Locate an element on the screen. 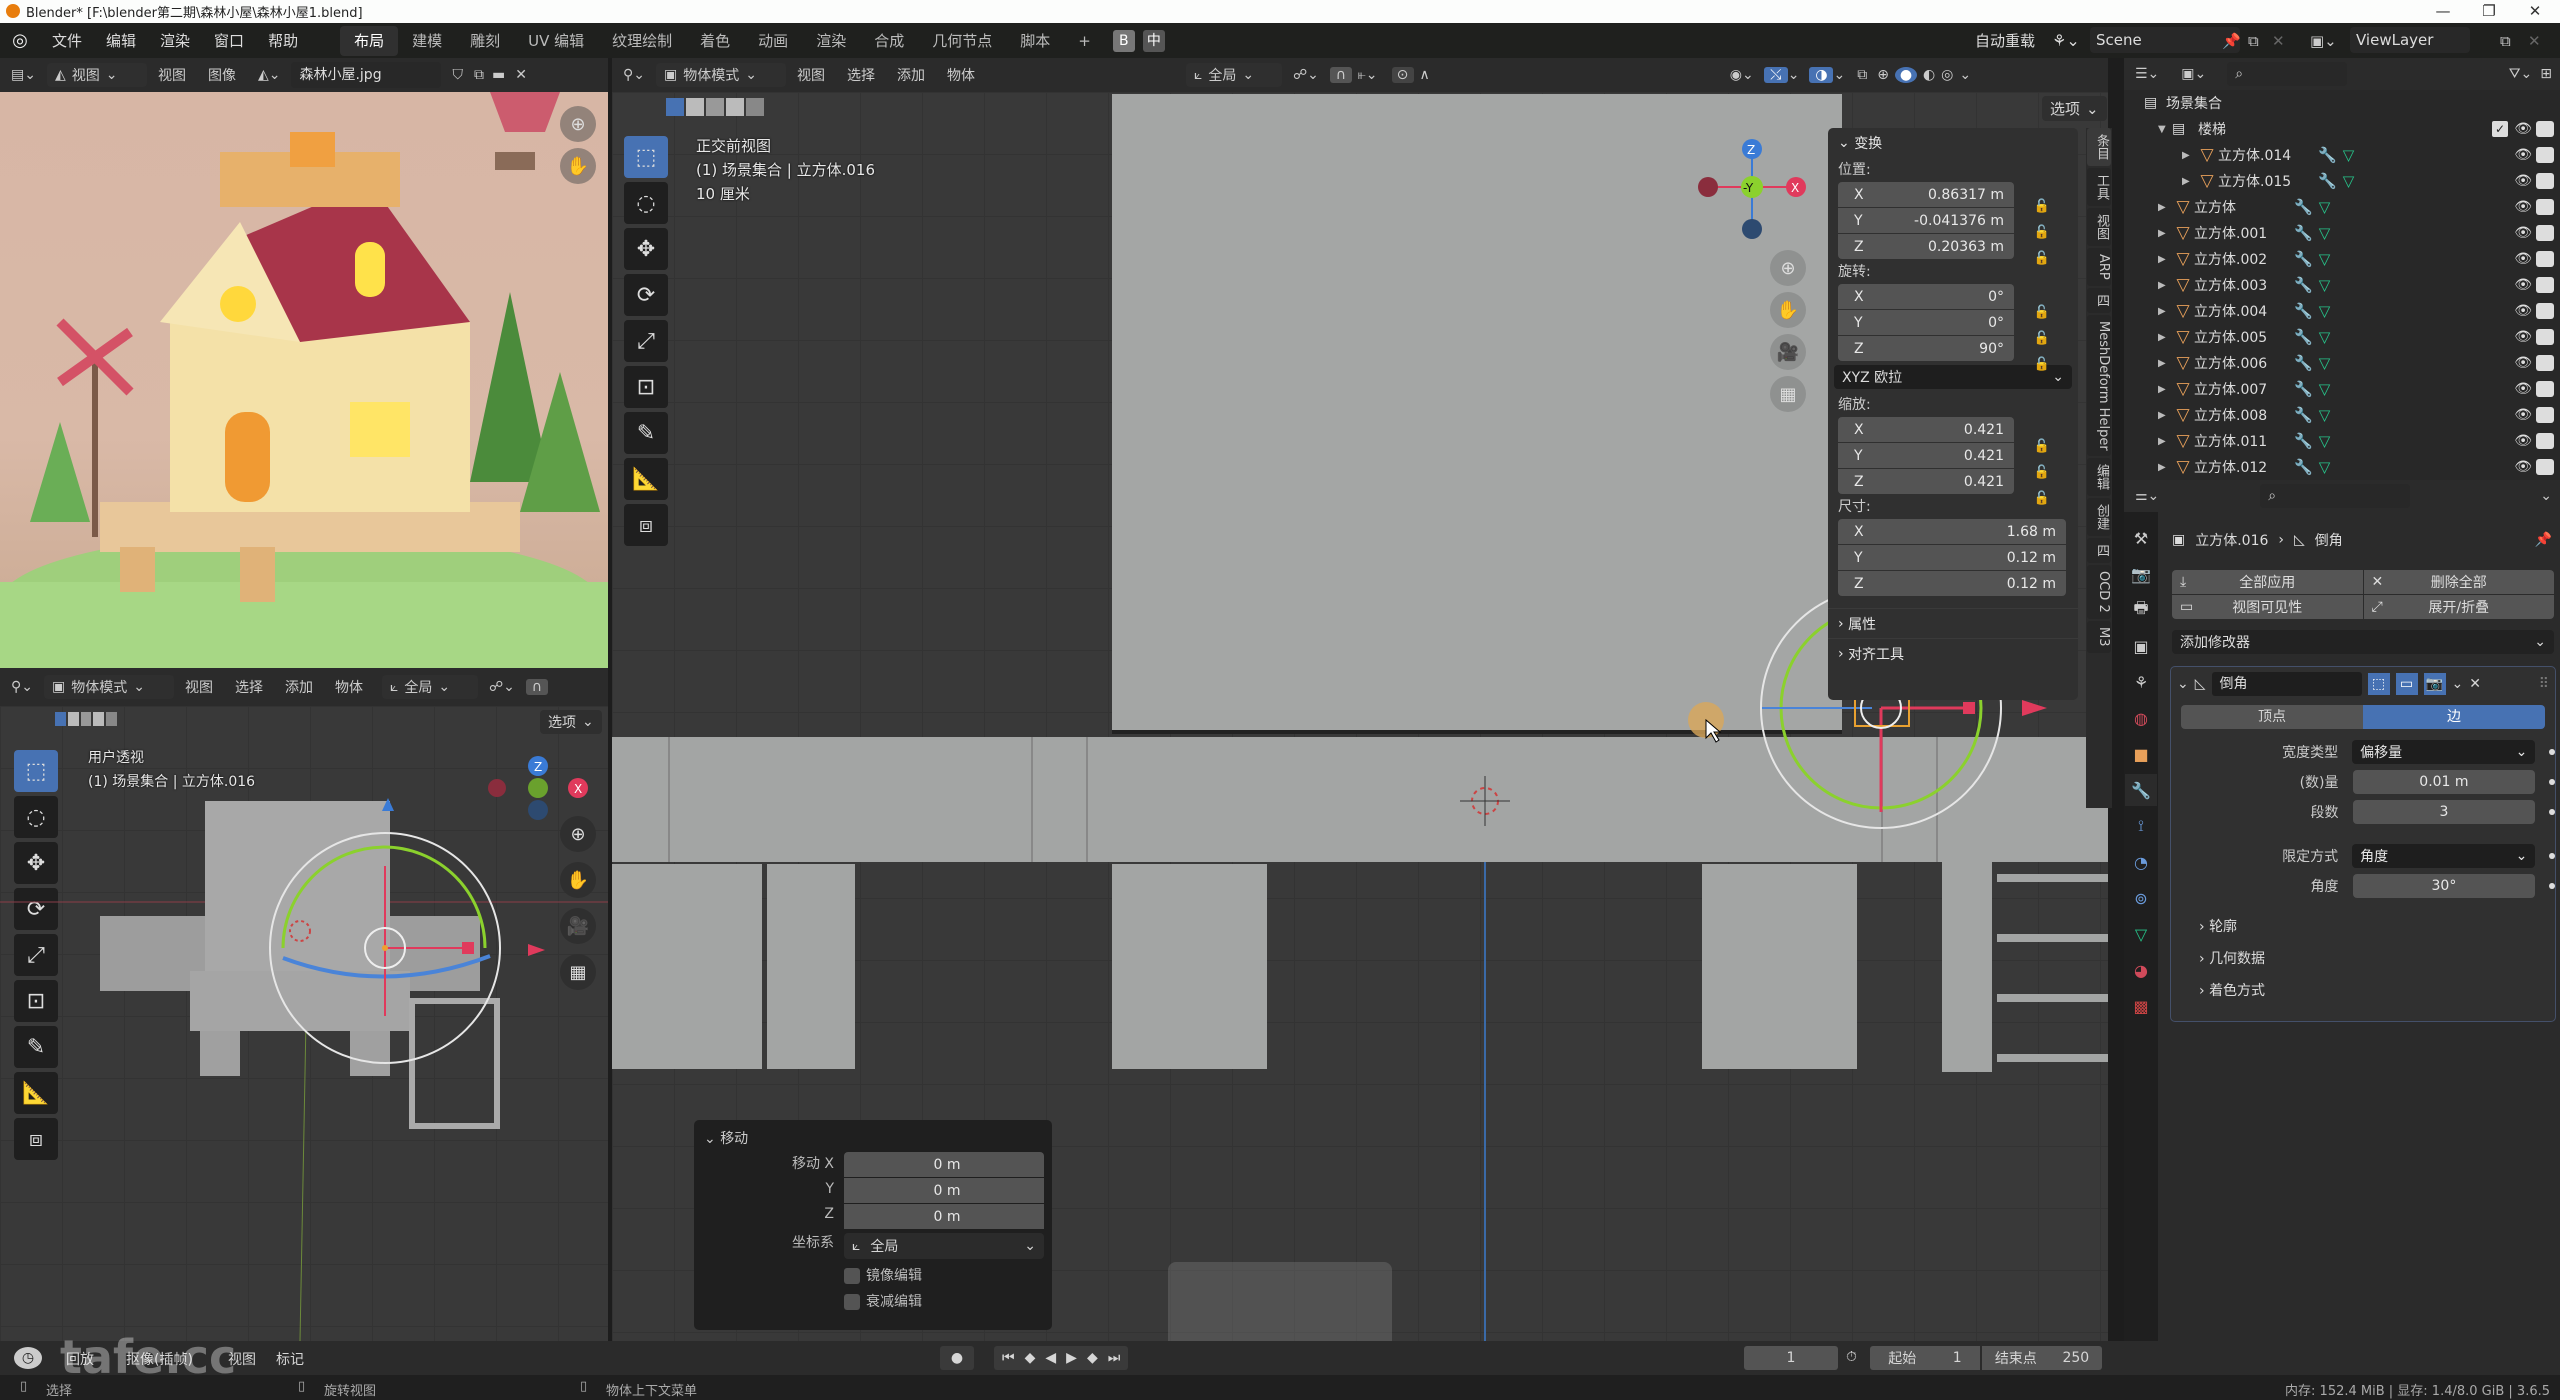  tab-layout: 布局 is located at coordinates (369, 40).